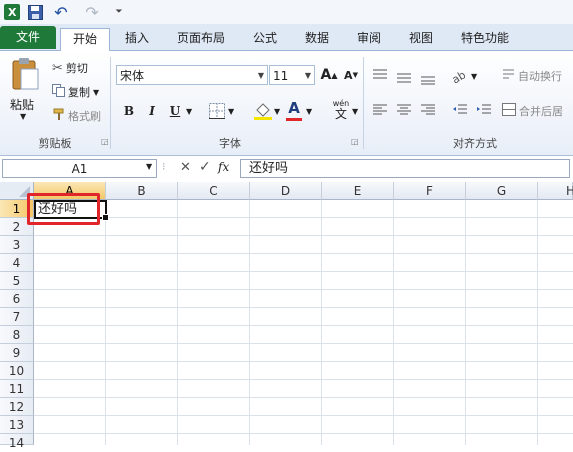 Image resolution: width=573 pixels, height=452 pixels. I want to click on column-header-h: H, so click(555, 191).